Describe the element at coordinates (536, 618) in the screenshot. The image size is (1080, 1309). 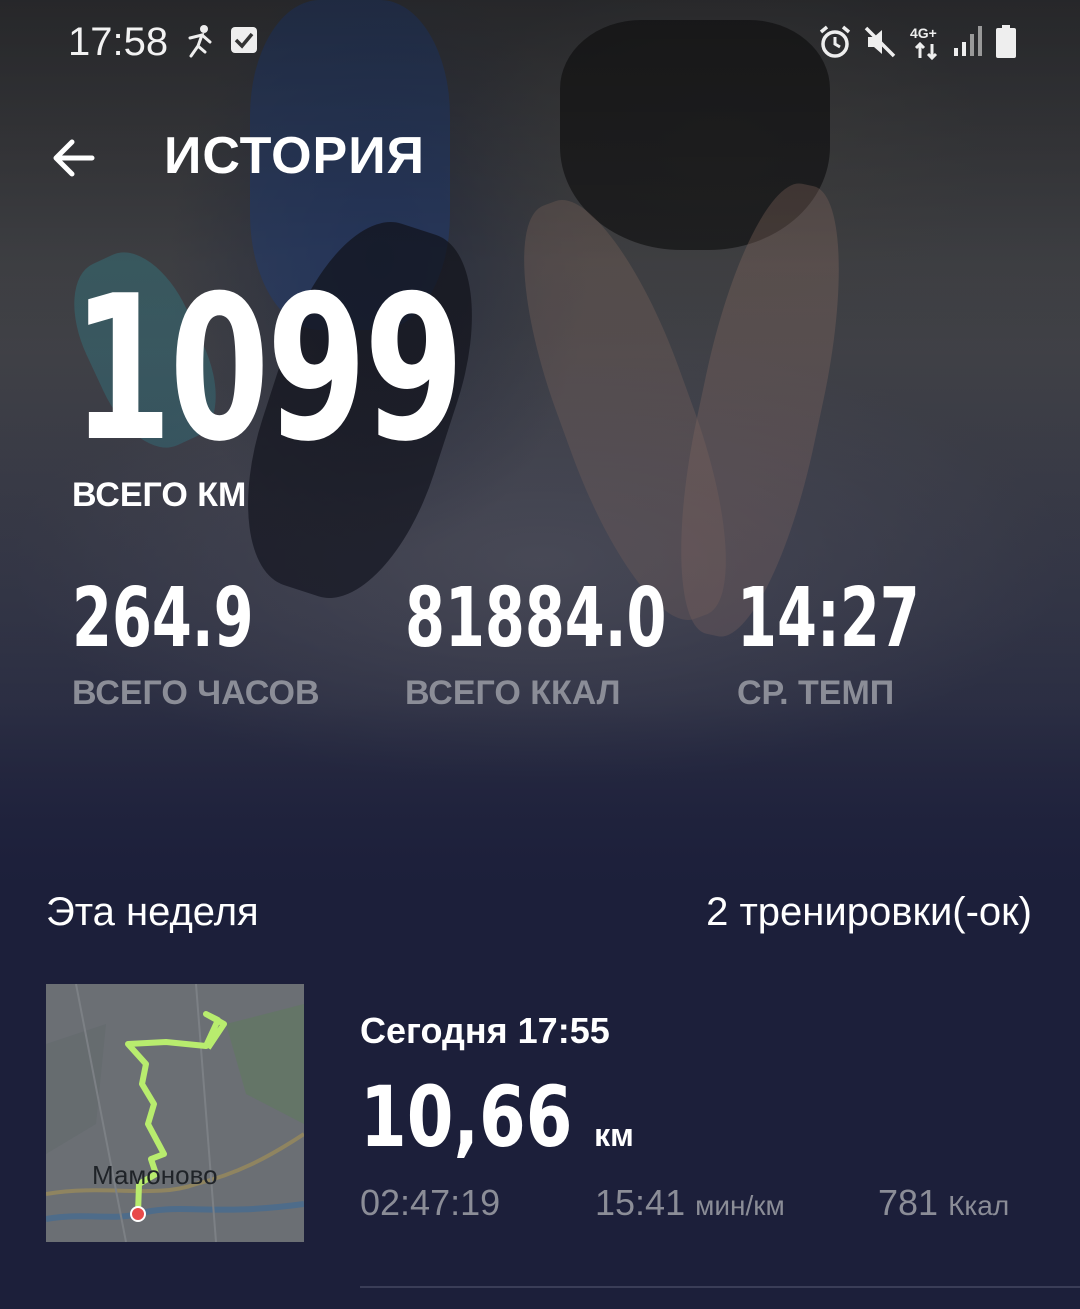
I see `stat-value: 81884.0` at that location.